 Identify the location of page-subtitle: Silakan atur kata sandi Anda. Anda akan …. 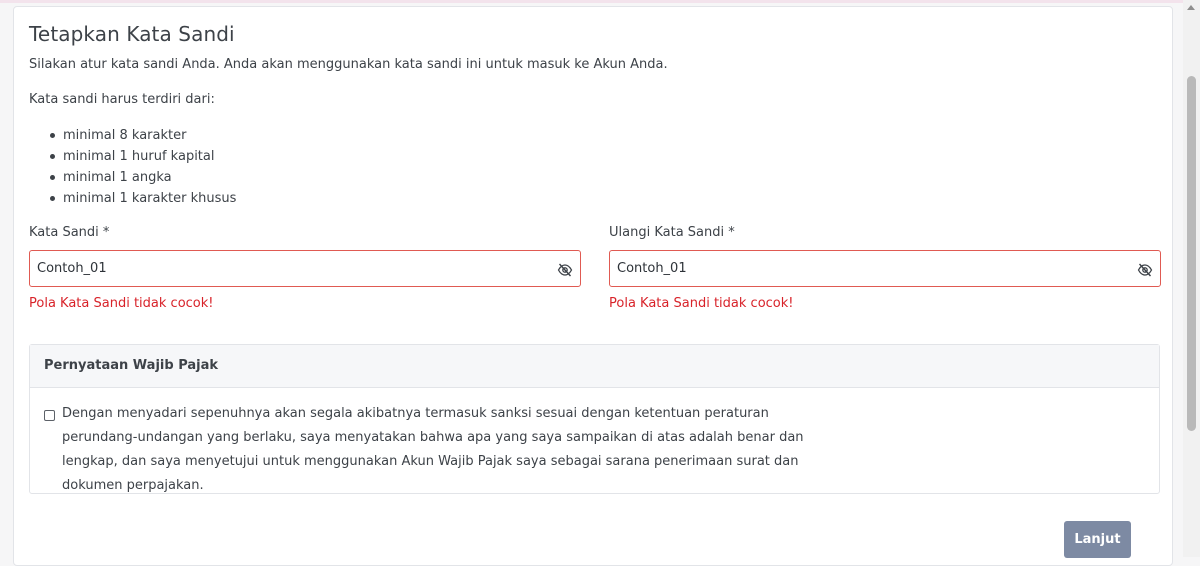
(348, 64).